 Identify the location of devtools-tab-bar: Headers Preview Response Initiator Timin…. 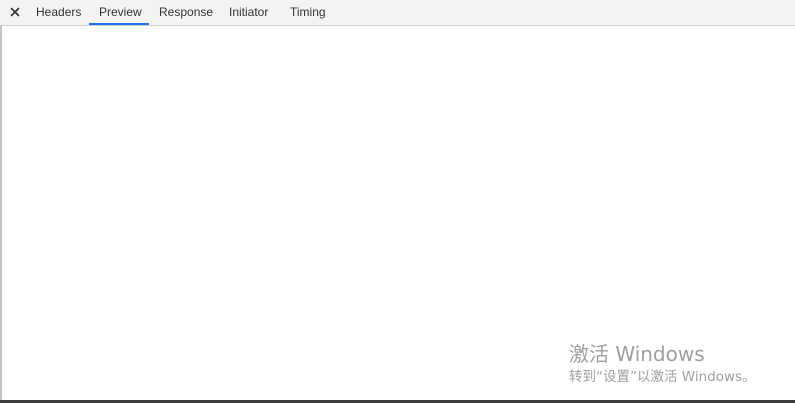
(397, 13).